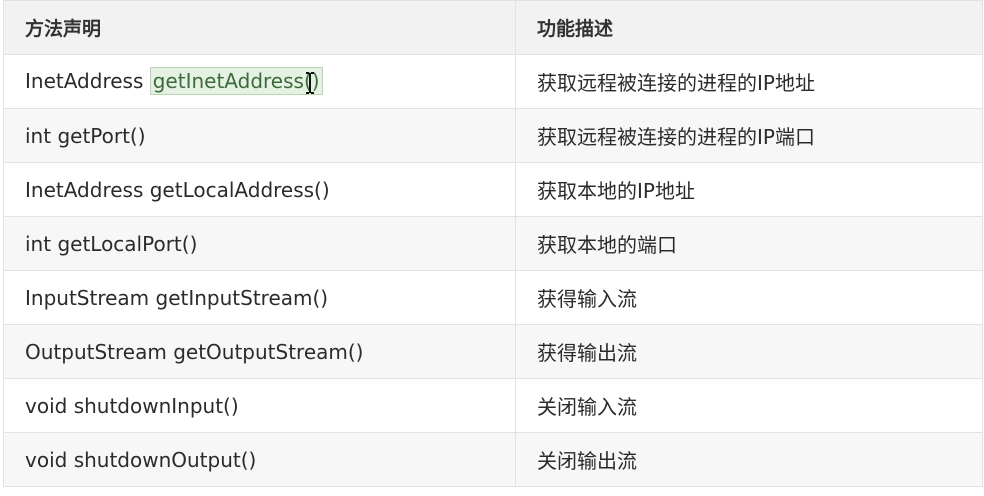 This screenshot has width=984, height=496. Describe the element at coordinates (242, 297) in the screenshot. I see `method-name: getInputStream()` at that location.